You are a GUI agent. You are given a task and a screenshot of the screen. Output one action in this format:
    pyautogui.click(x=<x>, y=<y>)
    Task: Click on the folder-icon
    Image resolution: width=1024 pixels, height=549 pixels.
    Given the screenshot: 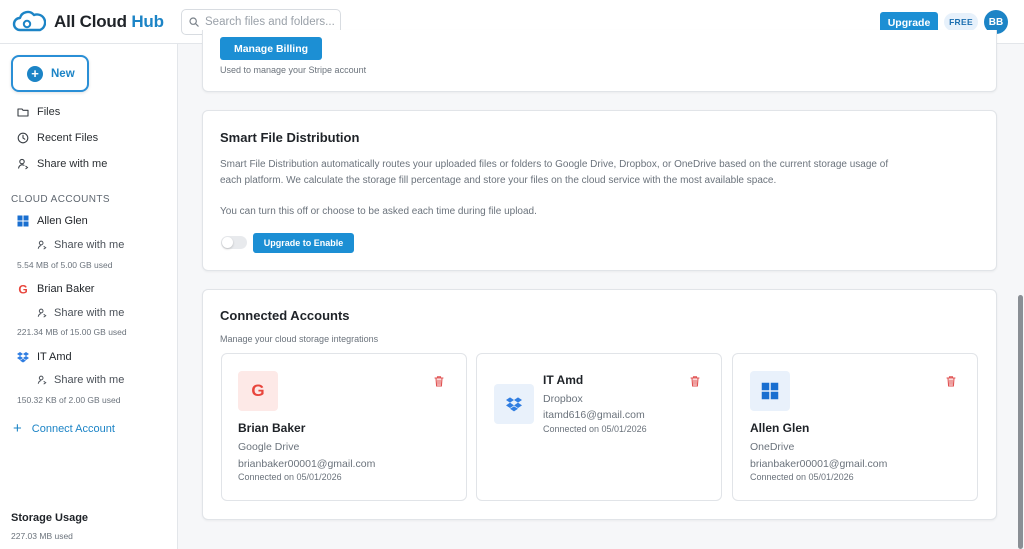 What is the action you would take?
    pyautogui.click(x=23, y=112)
    